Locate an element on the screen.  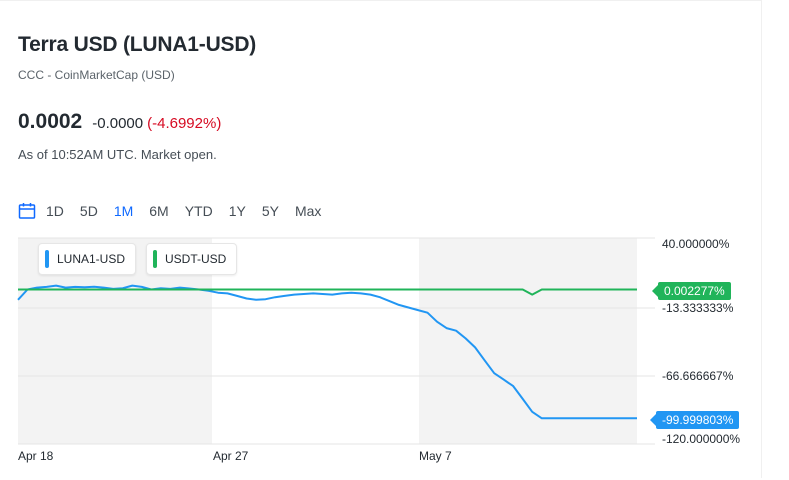
y-tick-label: 40.000000% is located at coordinates (696, 244).